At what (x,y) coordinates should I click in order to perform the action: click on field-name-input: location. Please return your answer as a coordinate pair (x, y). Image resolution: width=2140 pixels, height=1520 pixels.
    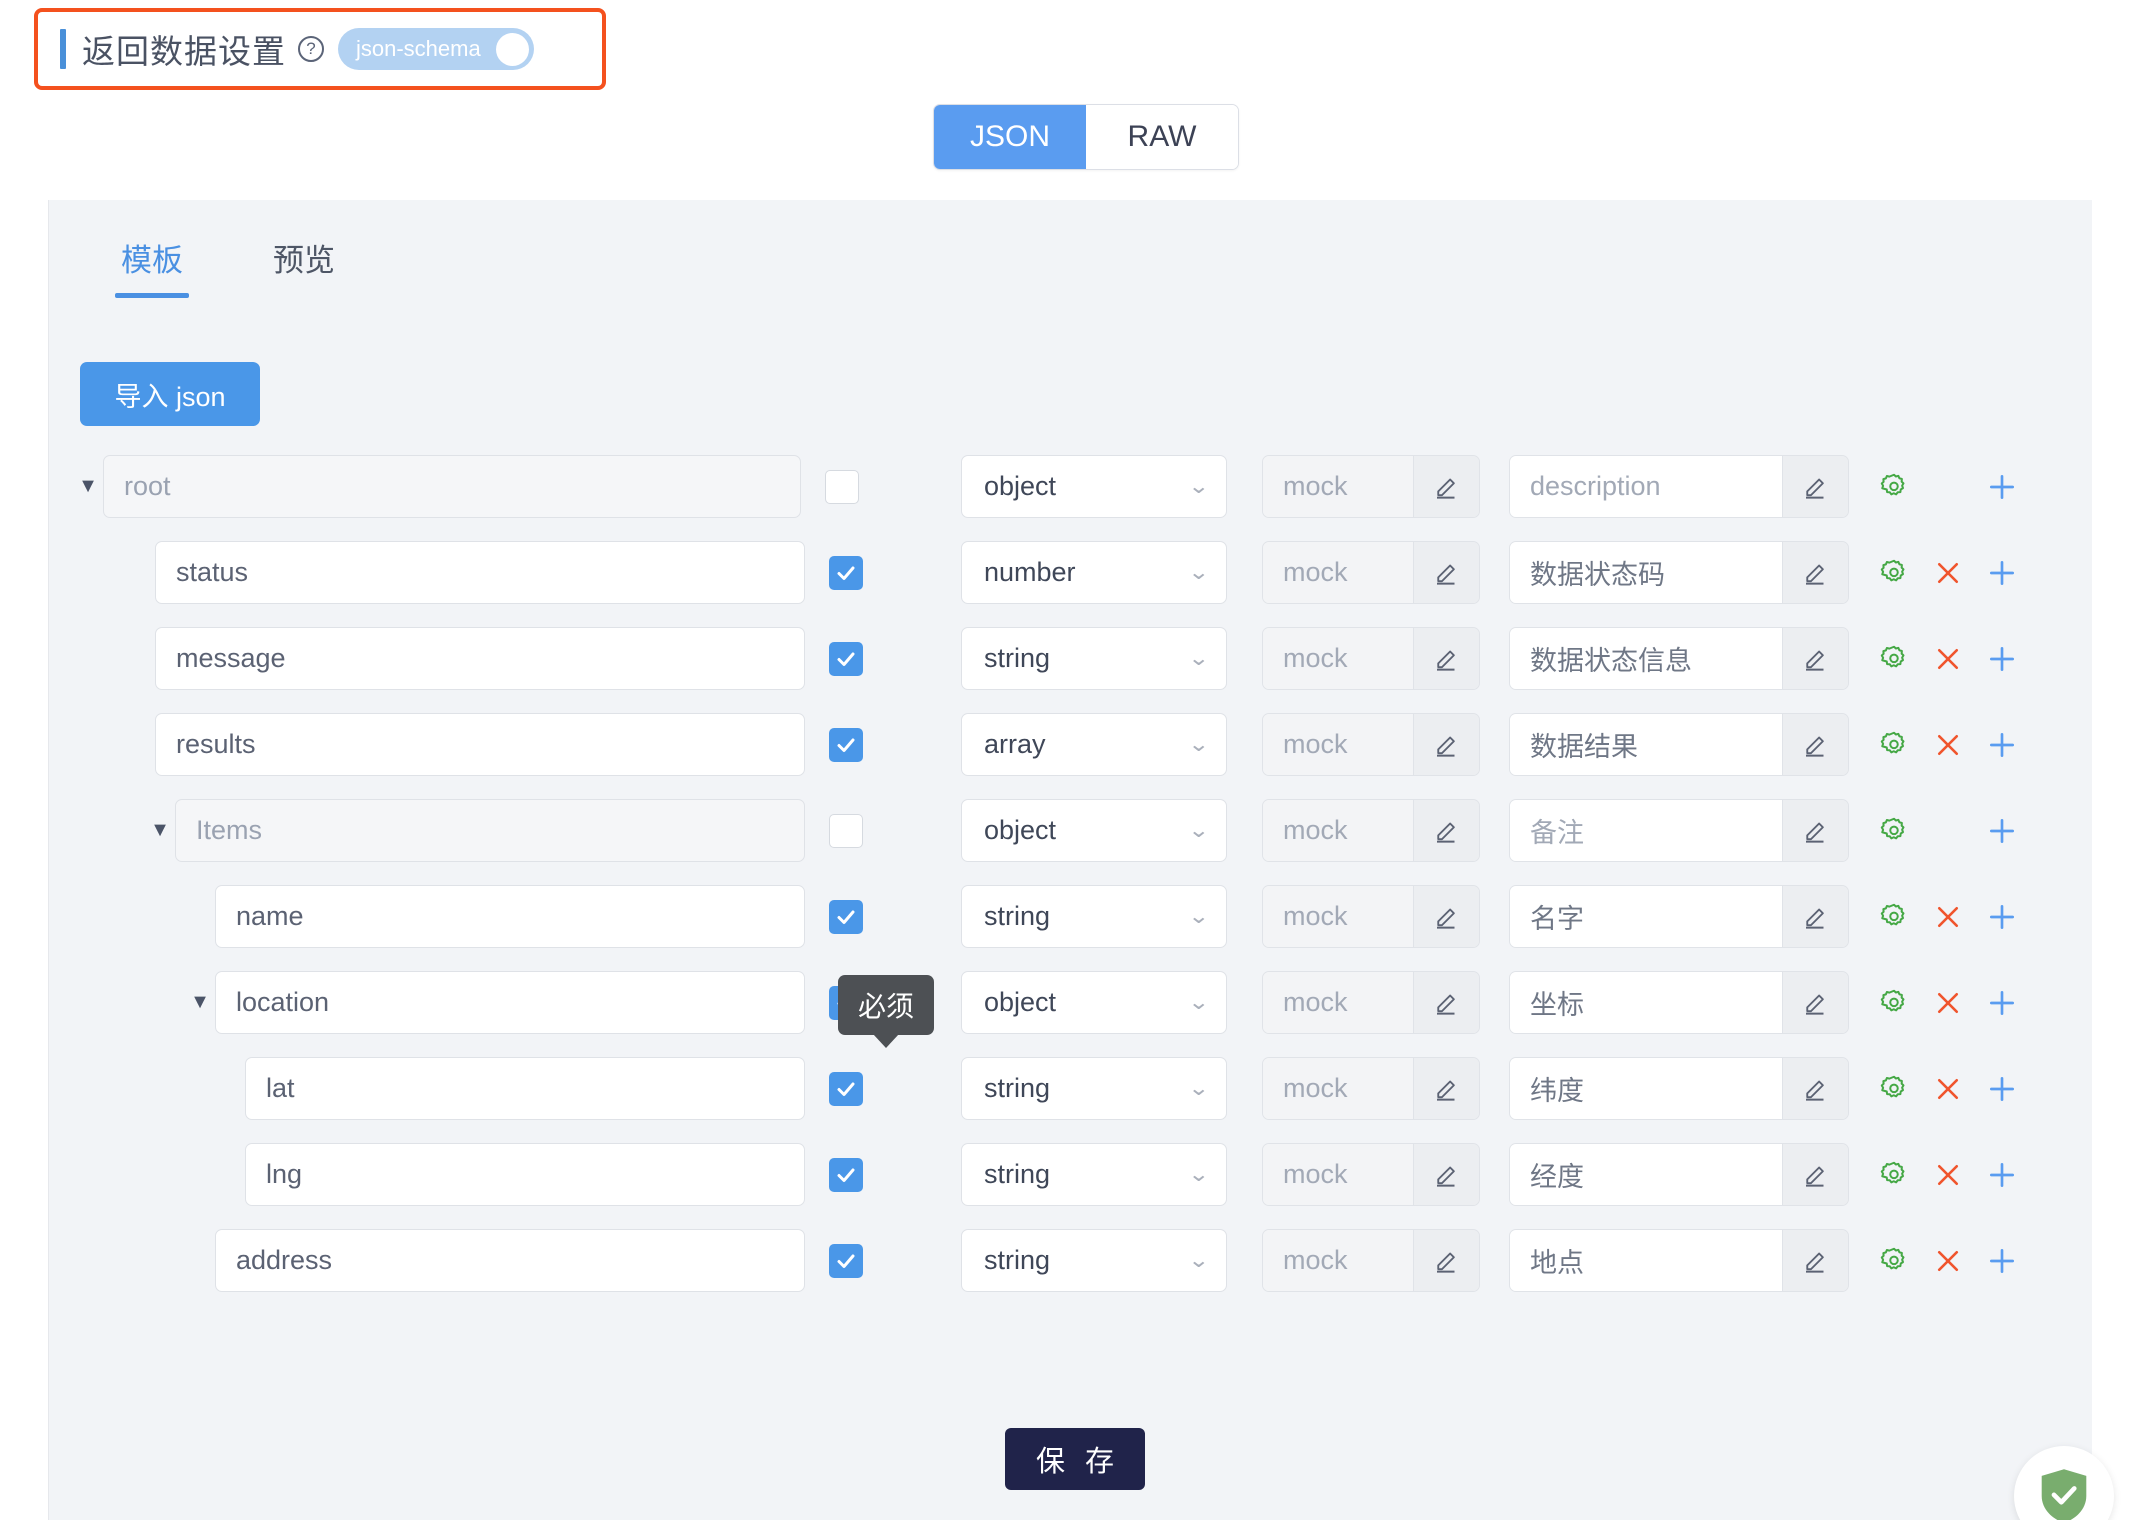
    Looking at the image, I should click on (510, 1002).